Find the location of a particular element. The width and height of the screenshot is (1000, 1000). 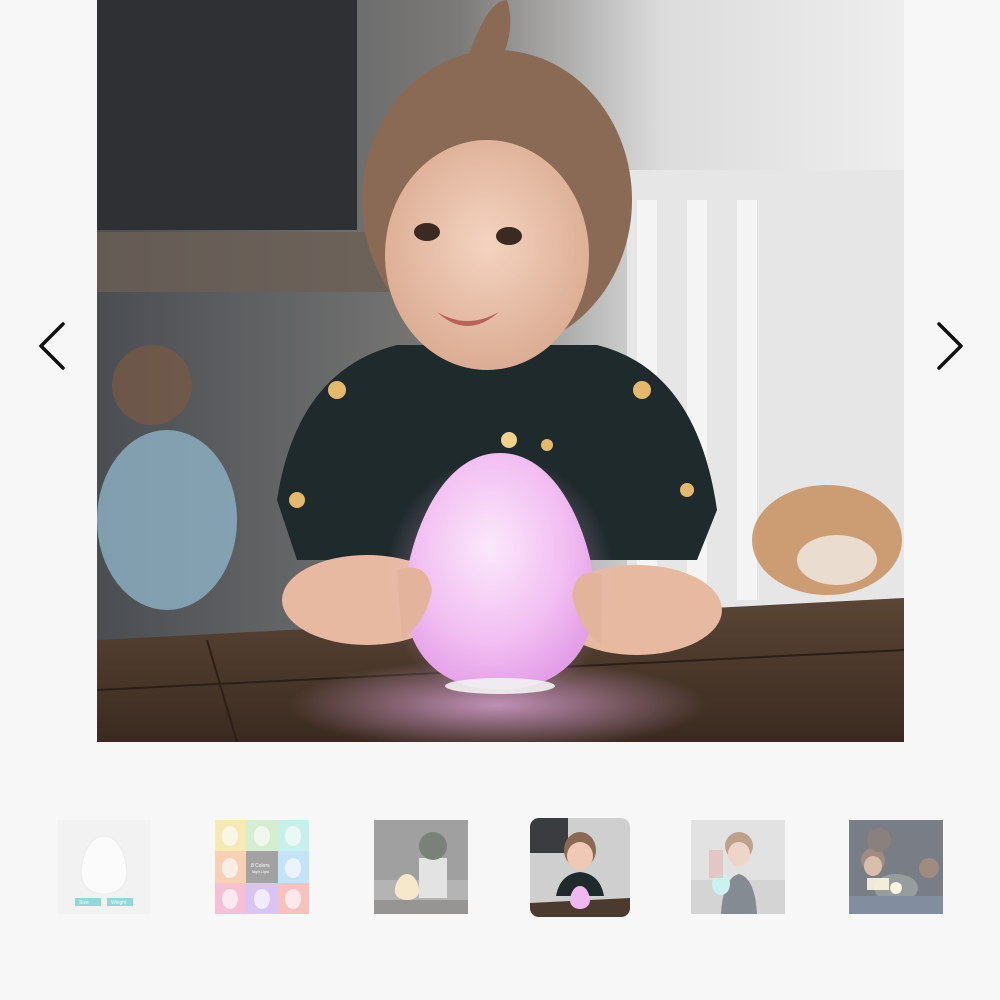

prev-image-button is located at coordinates (54, 346).